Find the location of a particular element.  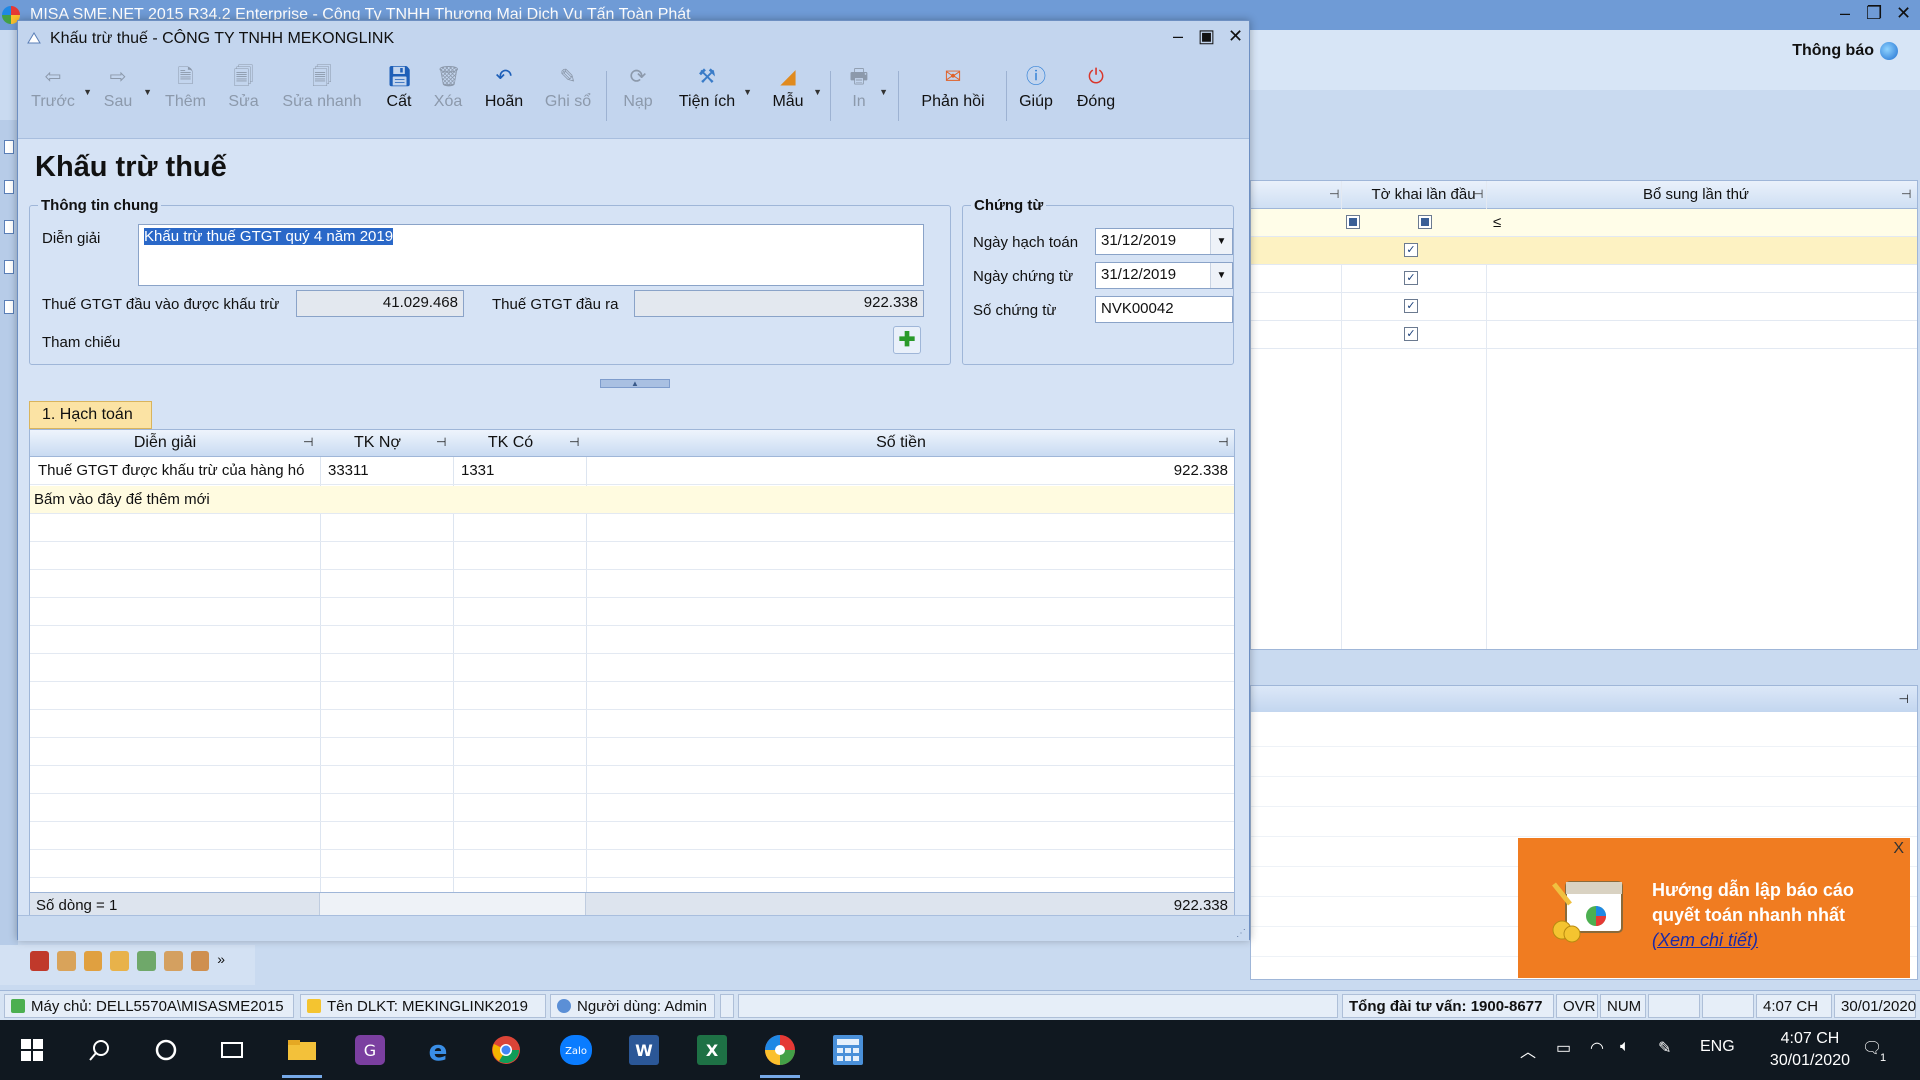

file-explorer-icon is located at coordinates (302, 1054).